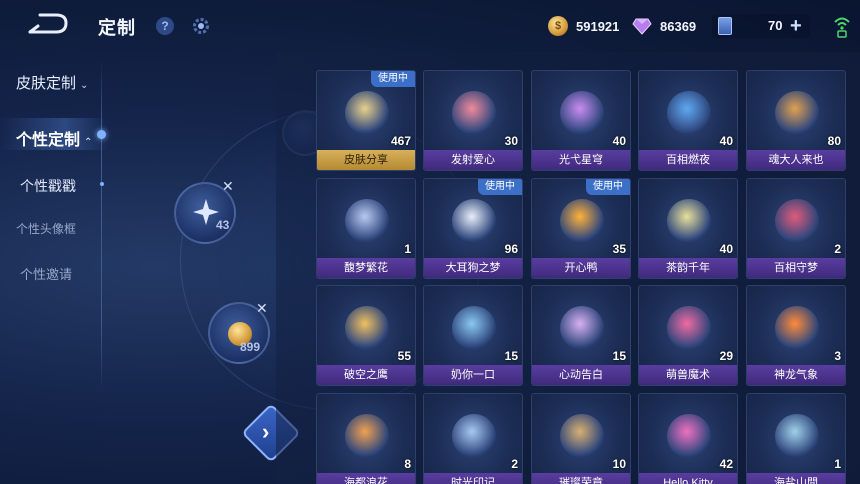  Describe the element at coordinates (511, 249) in the screenshot. I see `item-count: 96` at that location.